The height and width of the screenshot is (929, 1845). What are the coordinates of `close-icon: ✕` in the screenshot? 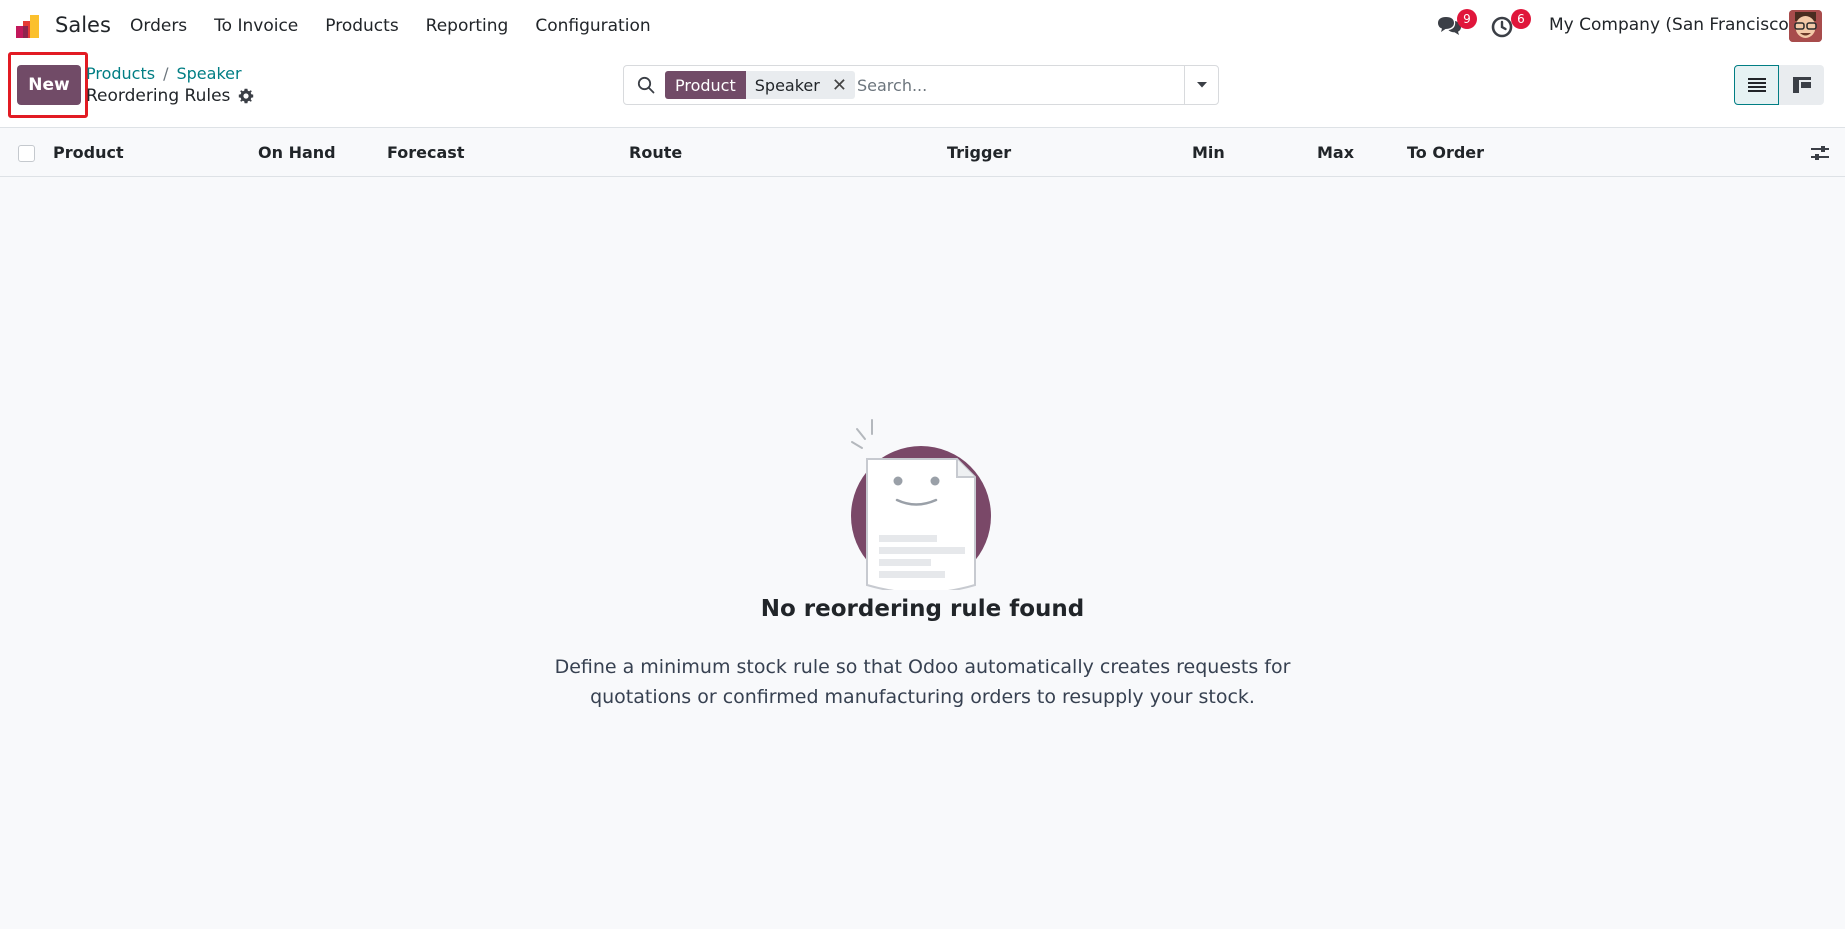 It's located at (839, 85).